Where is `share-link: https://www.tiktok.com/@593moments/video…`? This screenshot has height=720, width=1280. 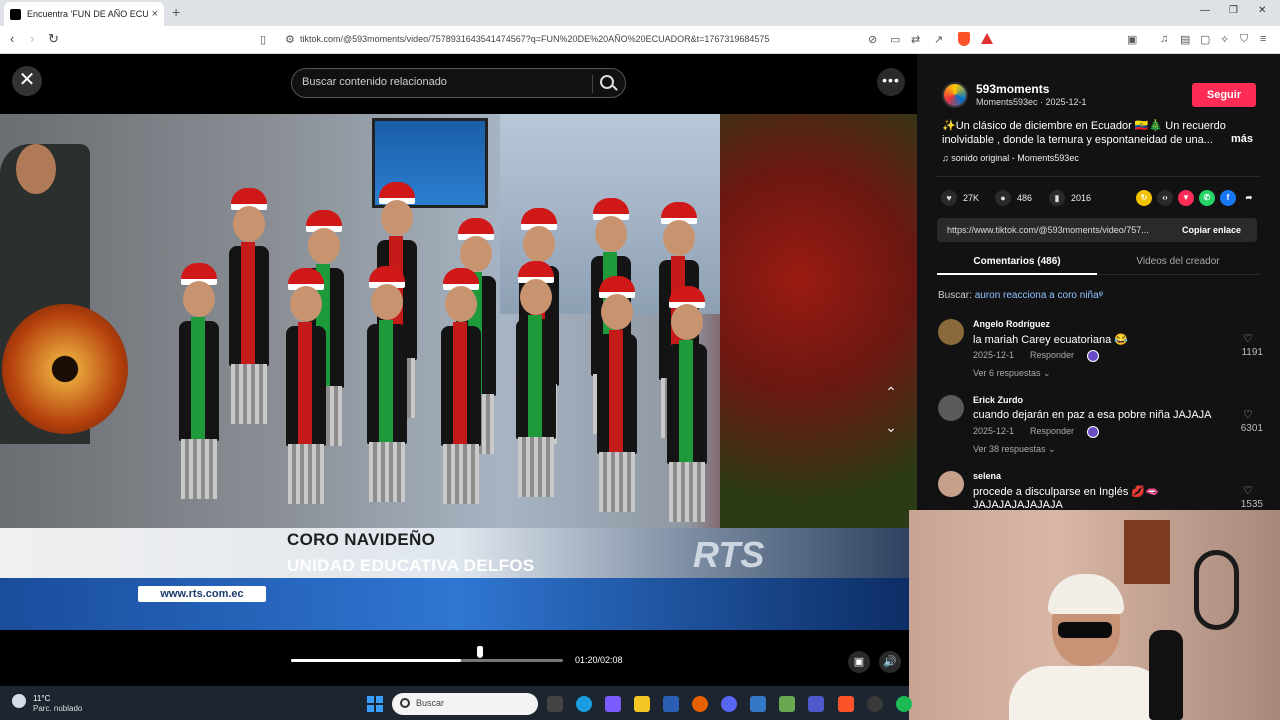
share-link: https://www.tiktok.com/@593moments/video… is located at coordinates (1062, 230).